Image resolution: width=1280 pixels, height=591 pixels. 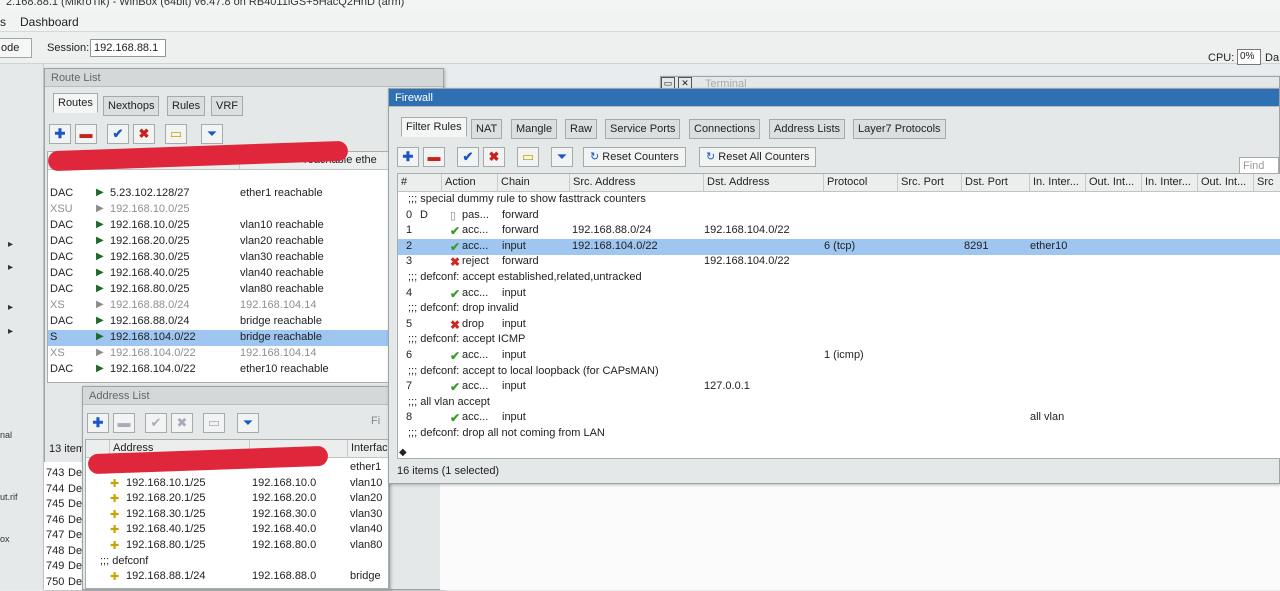 What do you see at coordinates (237, 530) in the screenshot?
I see `address-row: ✚ 192.168.40.1/25 192.168.40.0 vlan40` at bounding box center [237, 530].